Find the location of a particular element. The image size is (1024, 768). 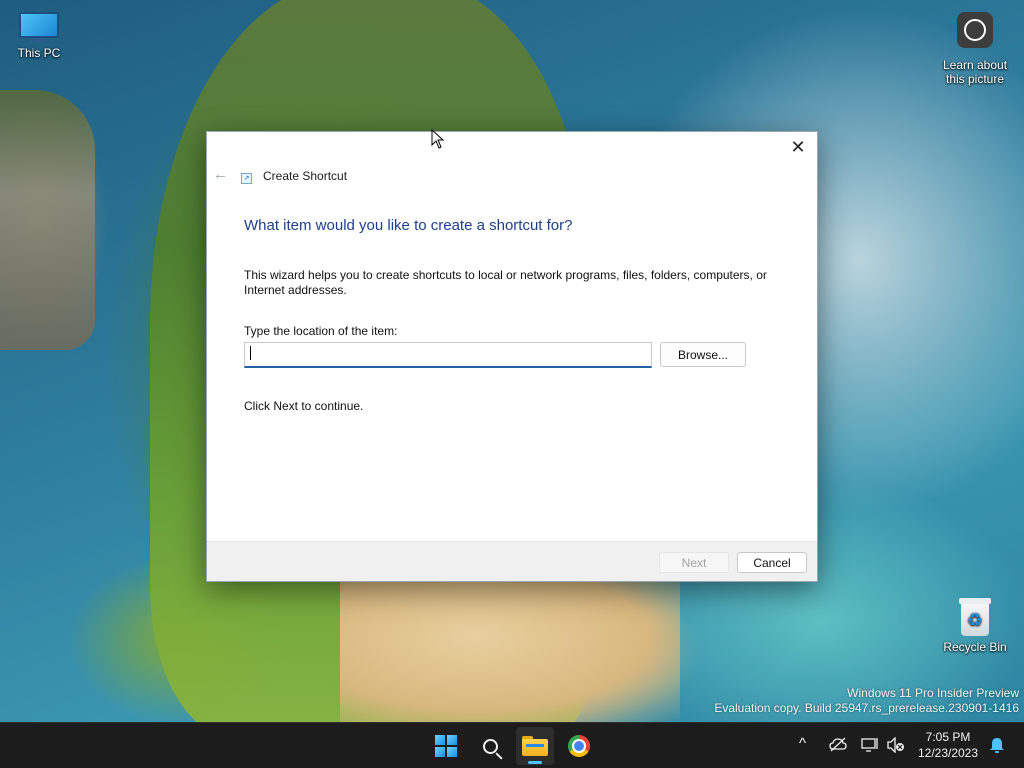

computer-icon is located at coordinates (39, 27).